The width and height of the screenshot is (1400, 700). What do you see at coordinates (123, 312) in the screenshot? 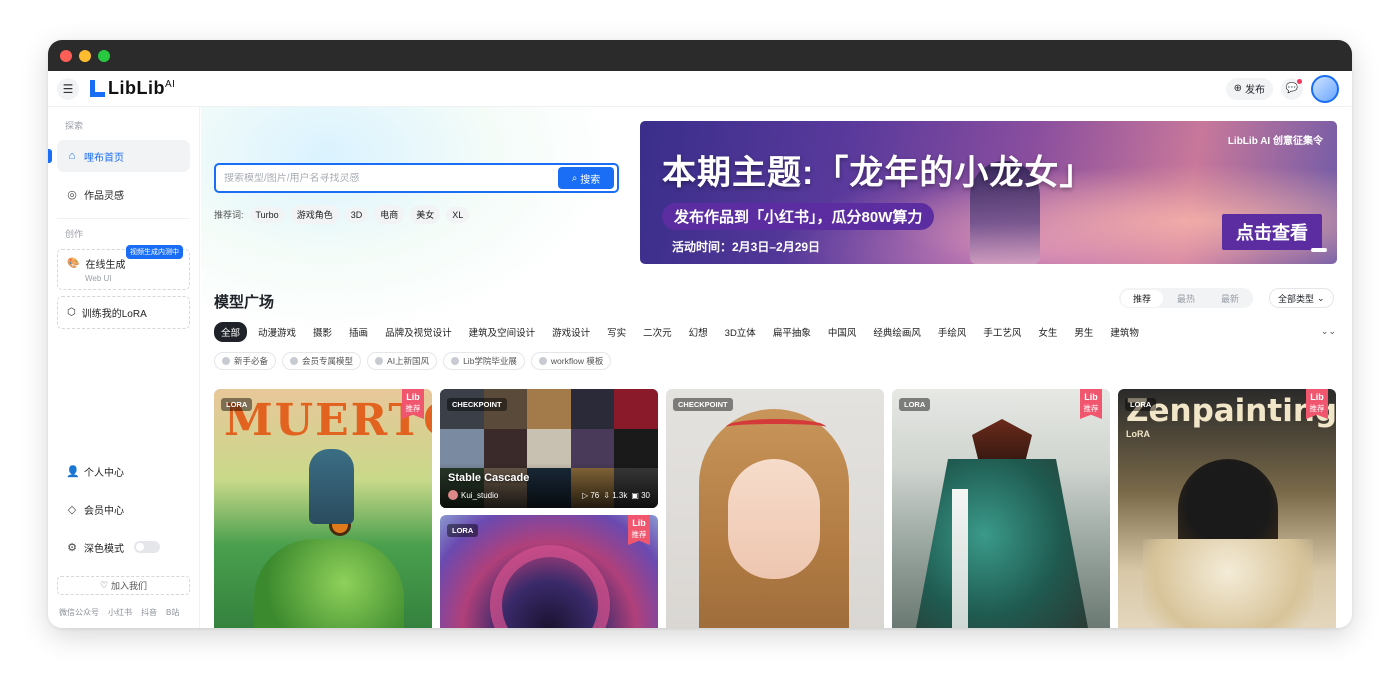
I see `train-lora-card: ⬡ 训练我的LoRA` at bounding box center [123, 312].